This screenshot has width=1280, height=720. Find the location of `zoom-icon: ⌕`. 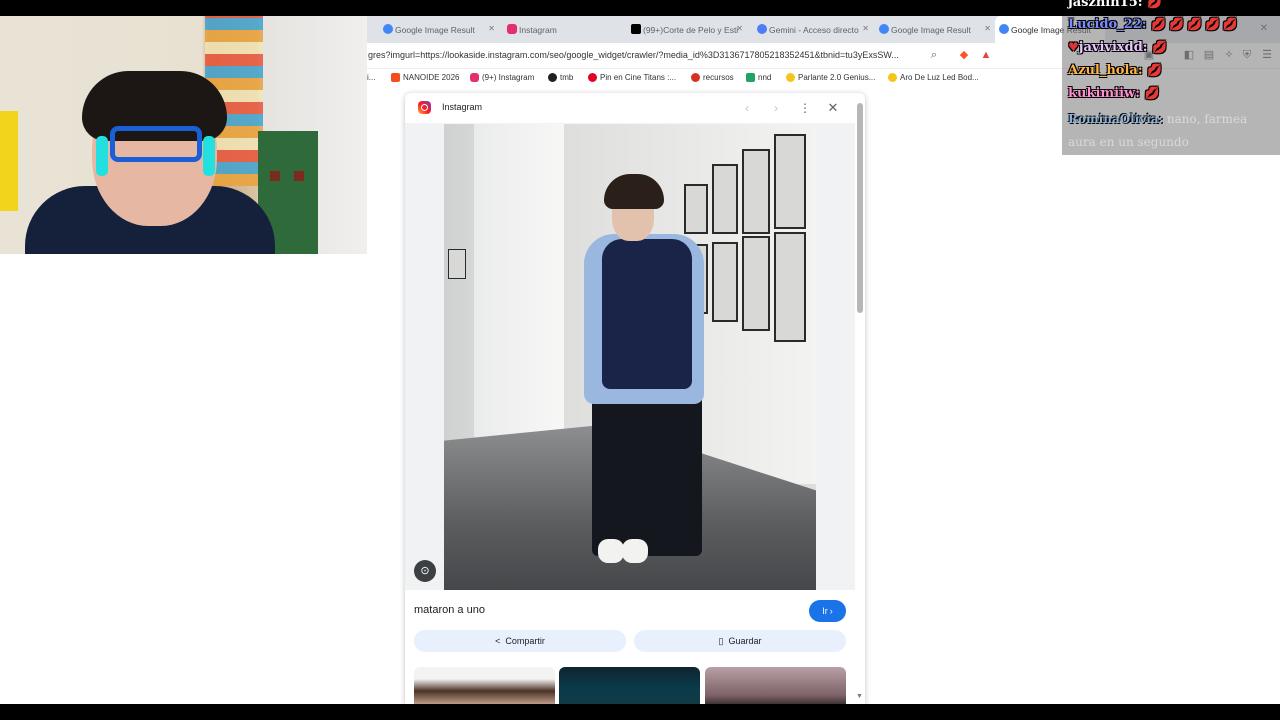

zoom-icon: ⌕ is located at coordinates (934, 55).